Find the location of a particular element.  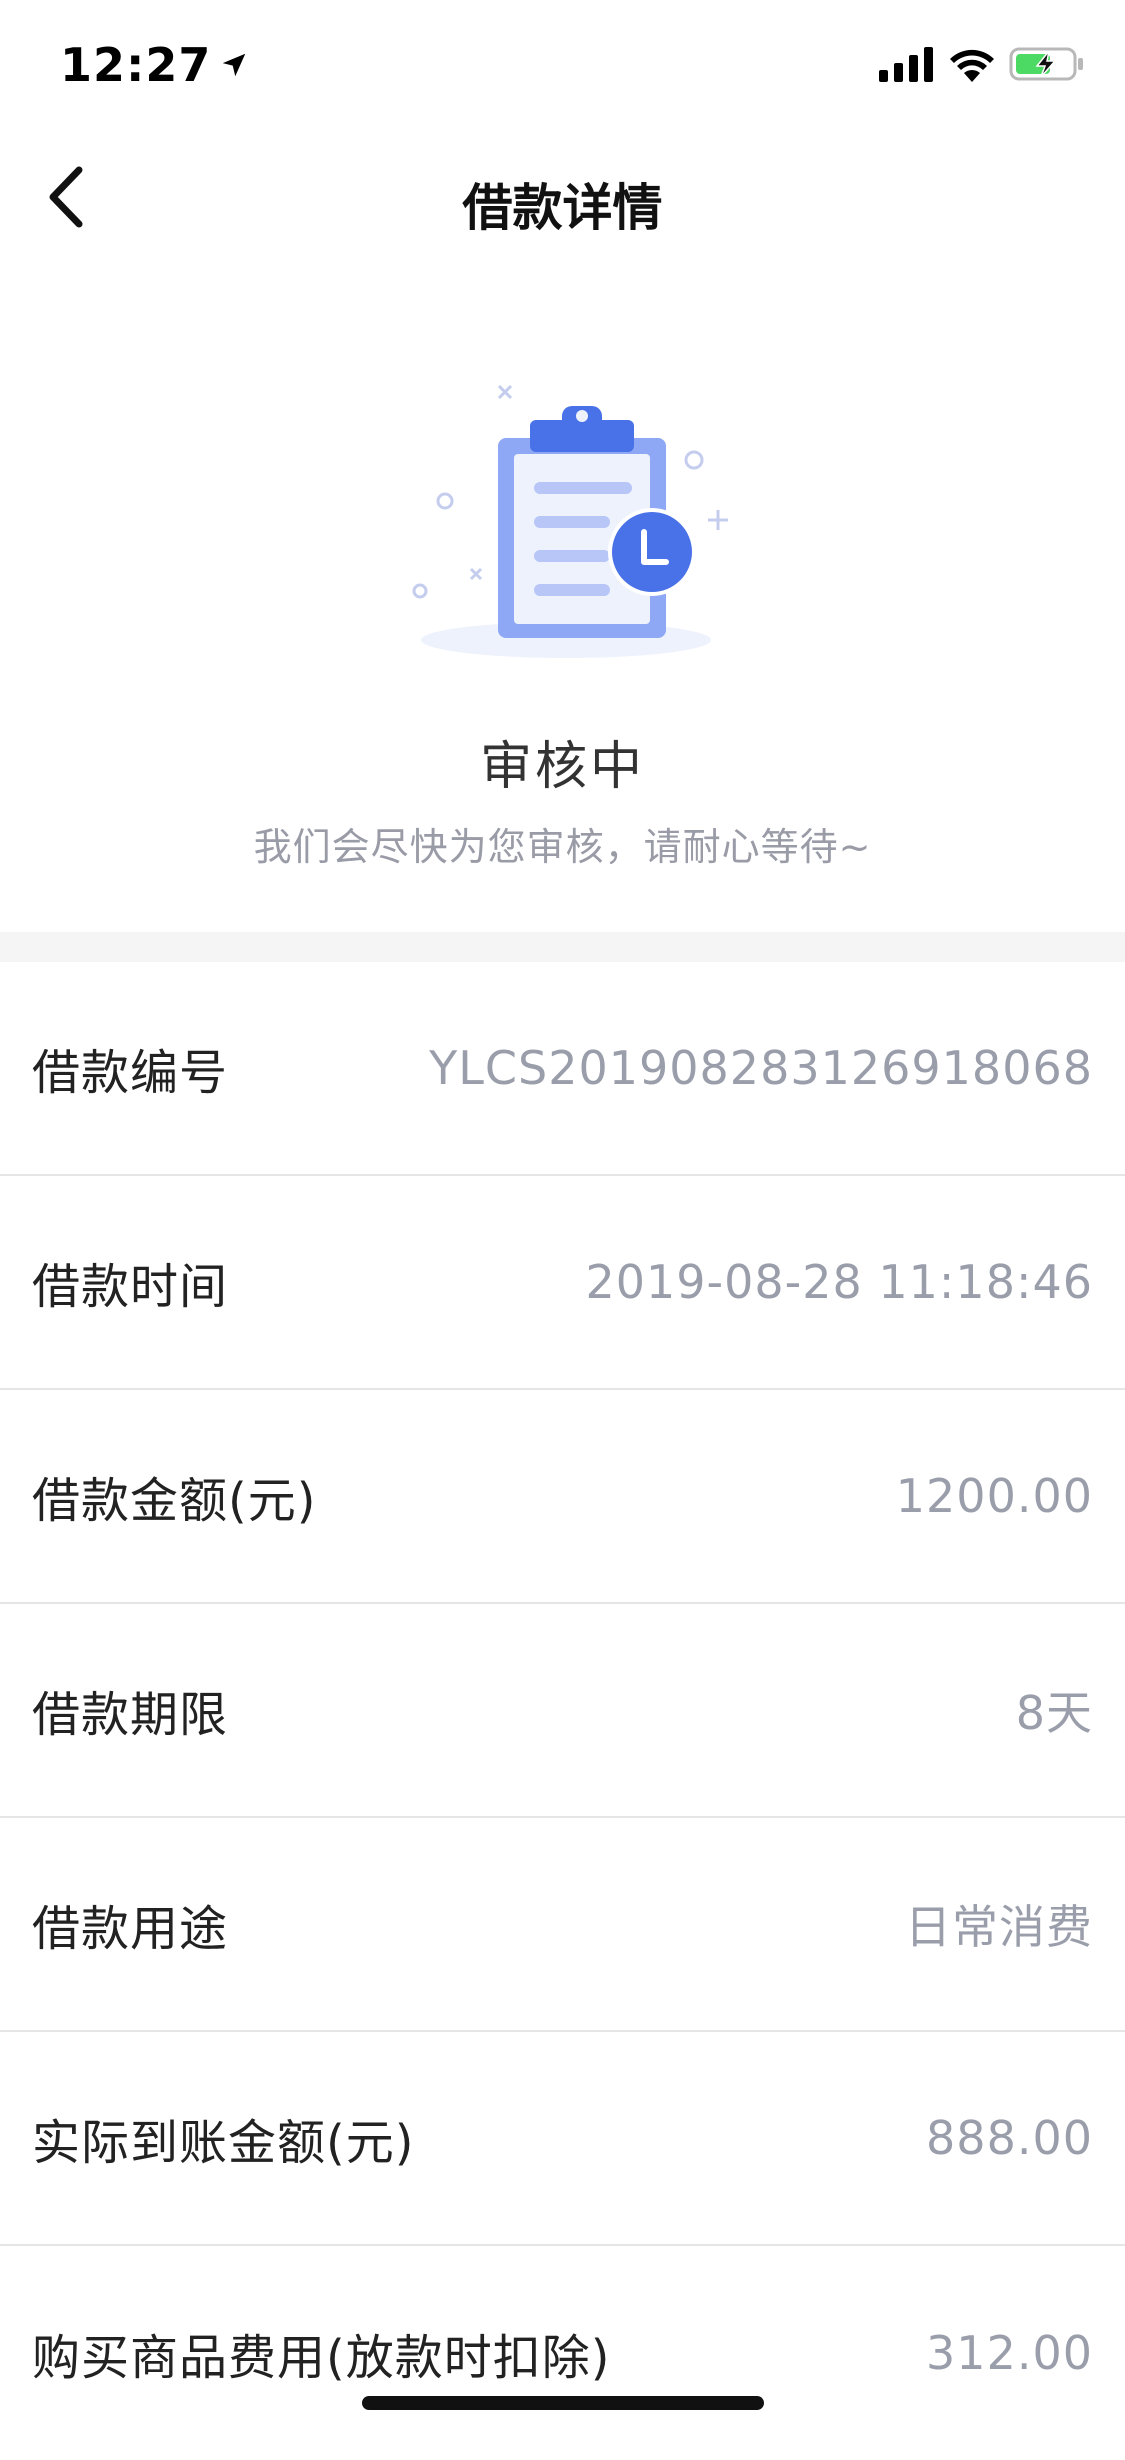

detail-row-product-fee: 购买商品费用(放款时扣除) 312.00 is located at coordinates (562, 2353).